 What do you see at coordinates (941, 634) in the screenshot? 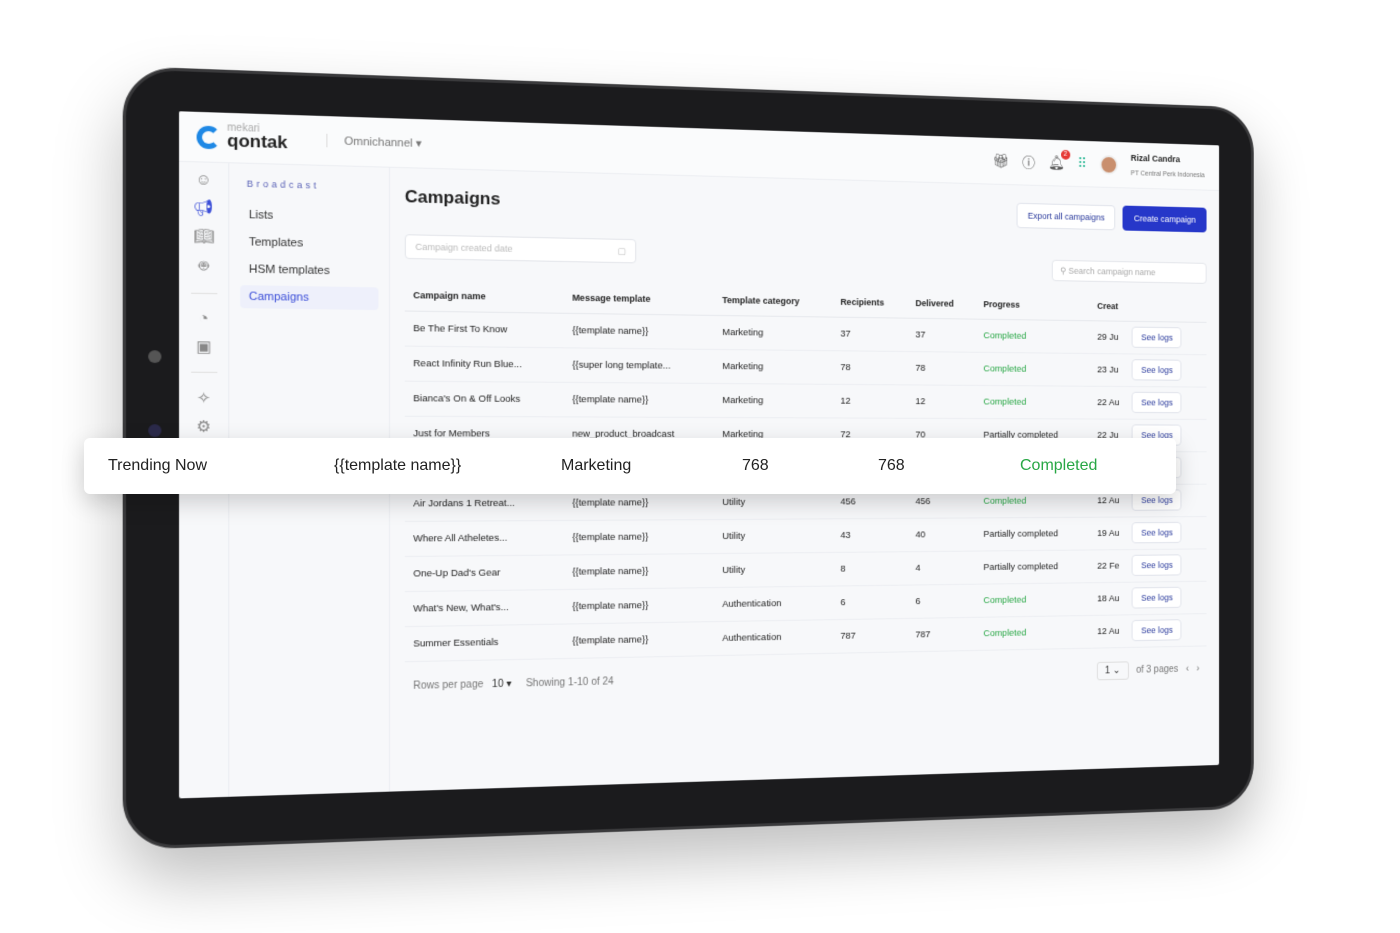
I see `table-cell: 787` at bounding box center [941, 634].